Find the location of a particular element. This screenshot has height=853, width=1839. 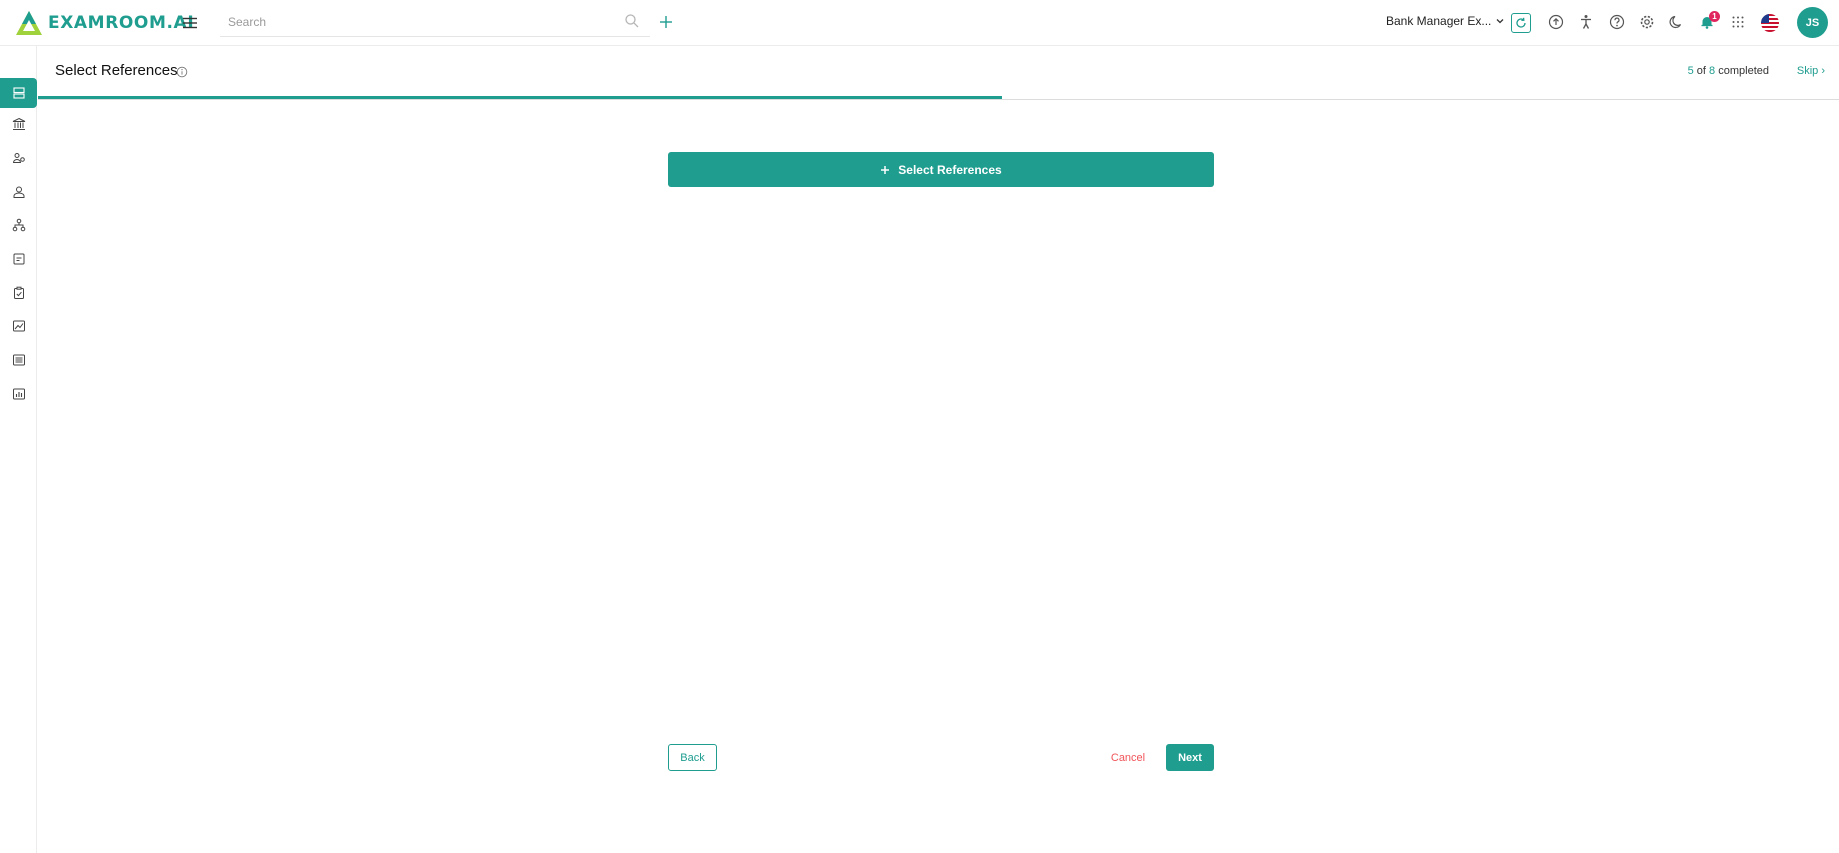

upload-circle-icon is located at coordinates (1556, 22).